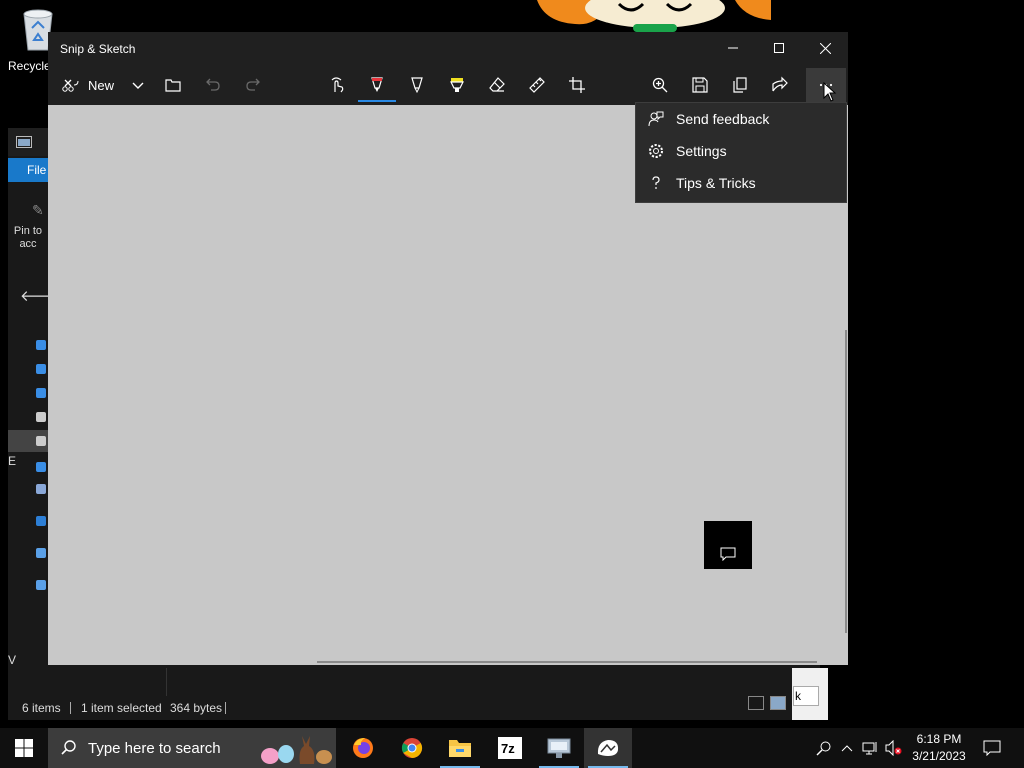  I want to click on search-placeholder: Type here to search, so click(154, 748).